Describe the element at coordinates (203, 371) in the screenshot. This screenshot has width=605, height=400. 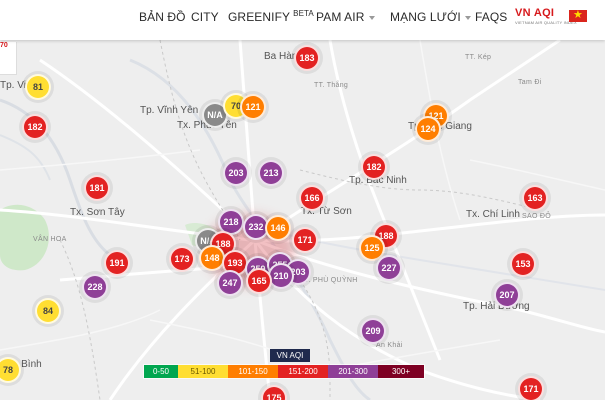
I see `legend-level: 51-100` at that location.